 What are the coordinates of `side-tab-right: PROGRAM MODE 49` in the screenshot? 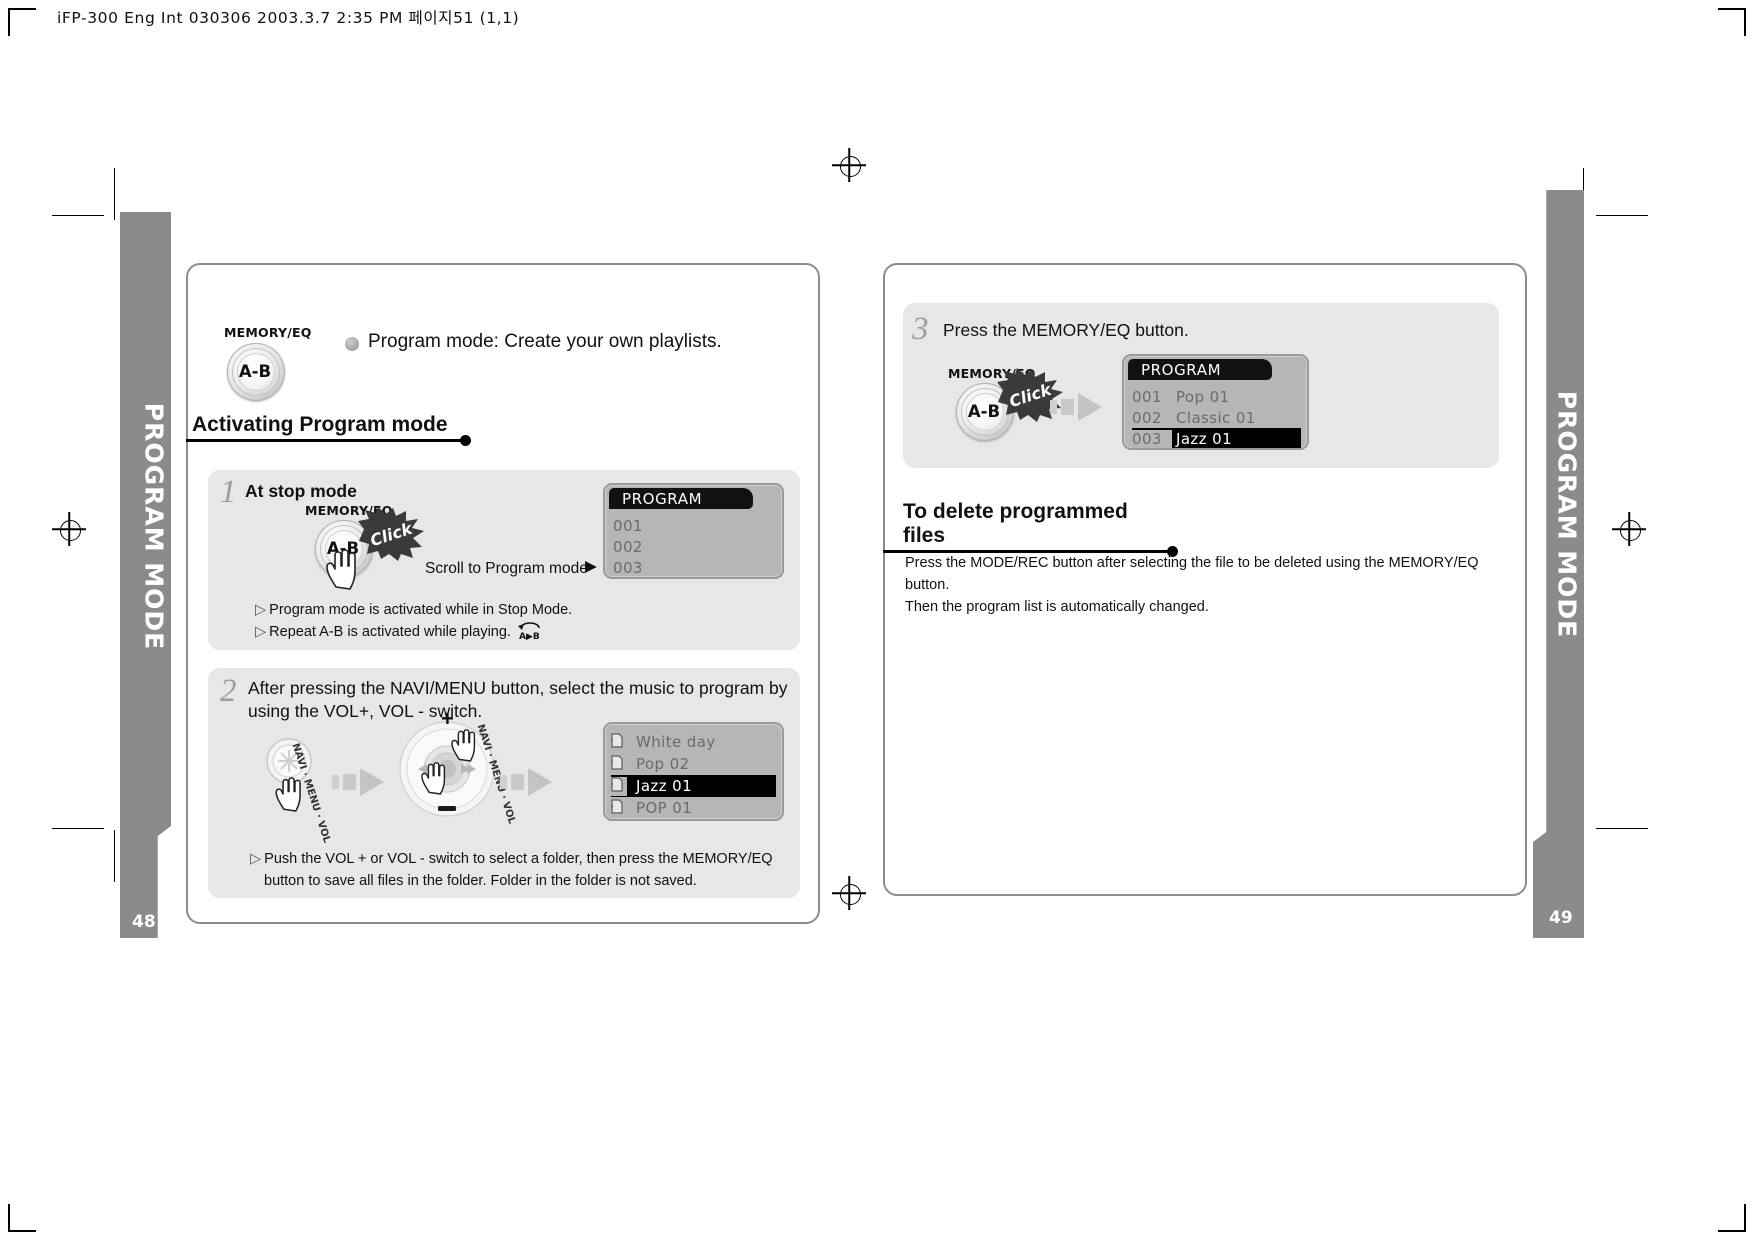 It's located at (1558, 564).